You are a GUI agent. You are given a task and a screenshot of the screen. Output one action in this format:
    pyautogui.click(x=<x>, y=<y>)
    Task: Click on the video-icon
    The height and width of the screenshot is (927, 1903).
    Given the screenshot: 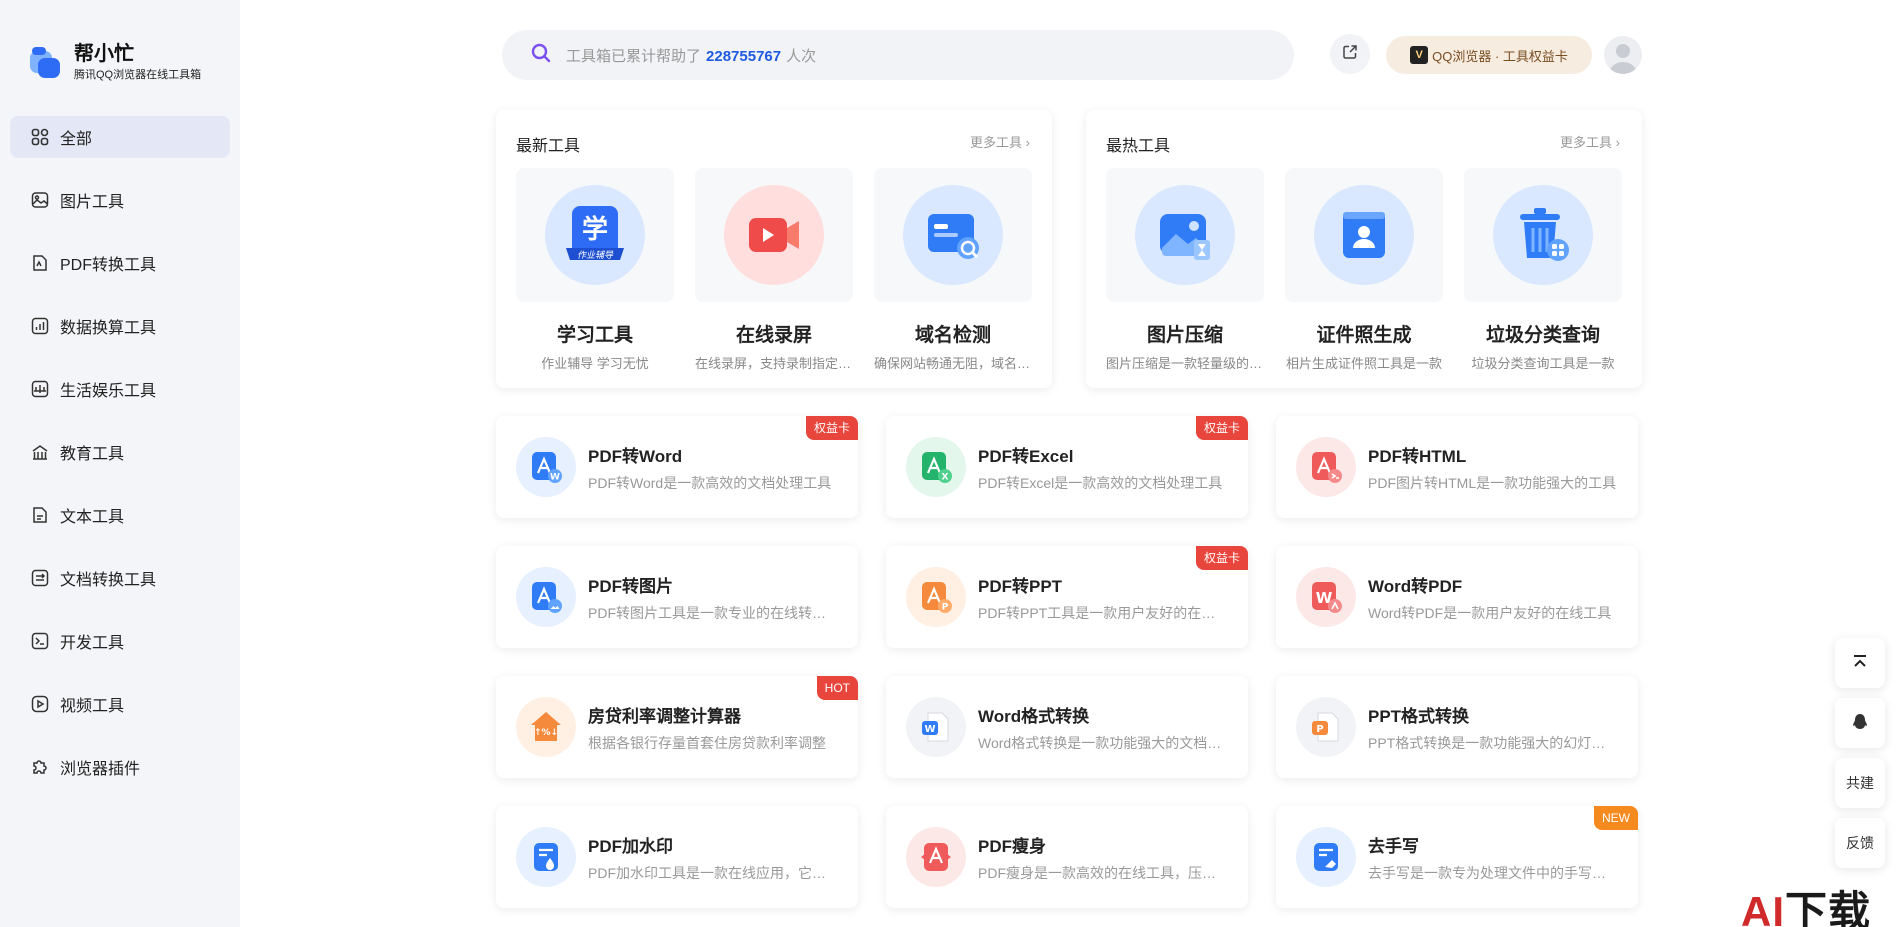 What is the action you would take?
    pyautogui.click(x=40, y=704)
    